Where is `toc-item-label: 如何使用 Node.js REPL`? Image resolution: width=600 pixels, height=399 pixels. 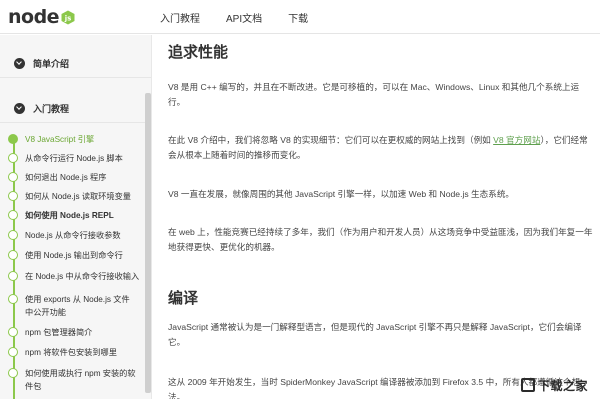
toc-item-label: 如何使用 Node.js REPL is located at coordinates (69, 215).